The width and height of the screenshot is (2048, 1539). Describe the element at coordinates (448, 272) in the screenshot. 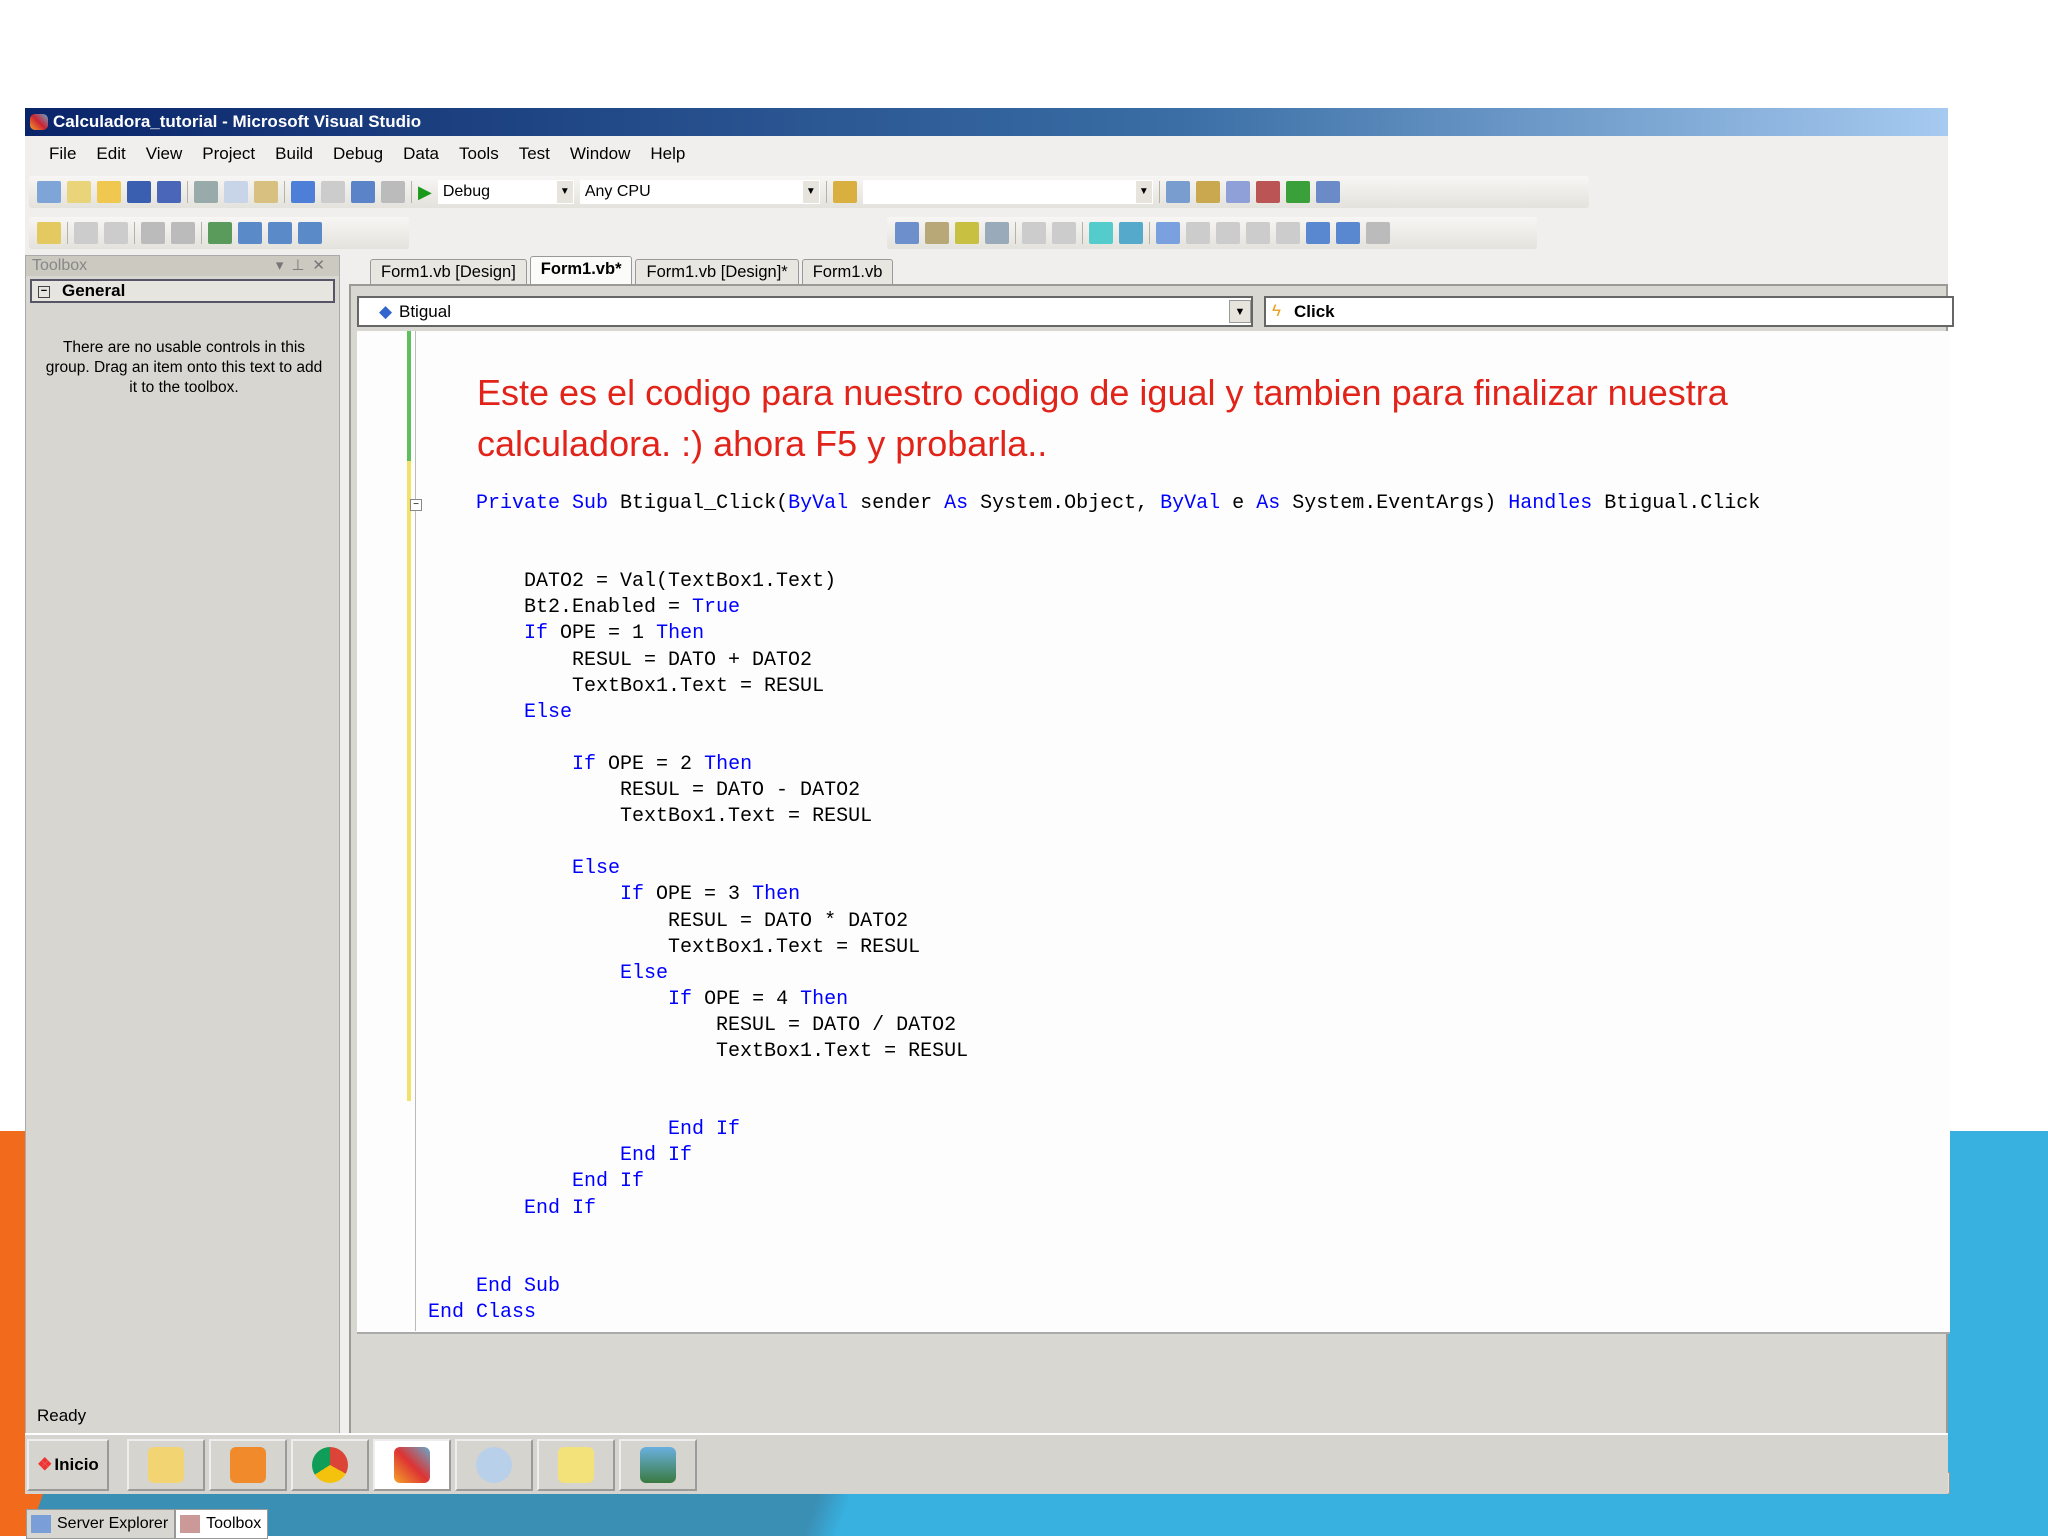

I see `tab-form1-design: Form1.vb [Design]` at that location.